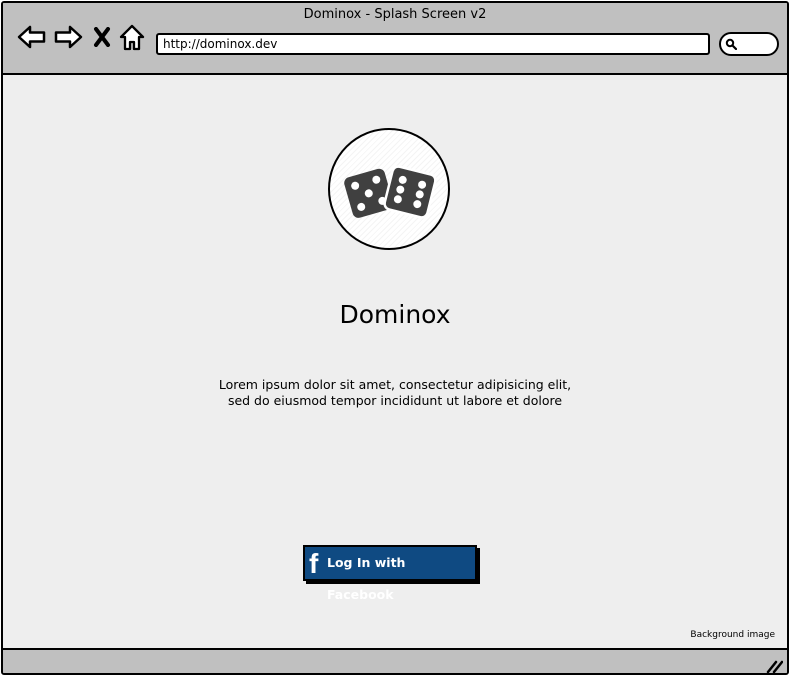 The height and width of the screenshot is (676, 790). I want to click on forward-arrow-icon, so click(68, 37).